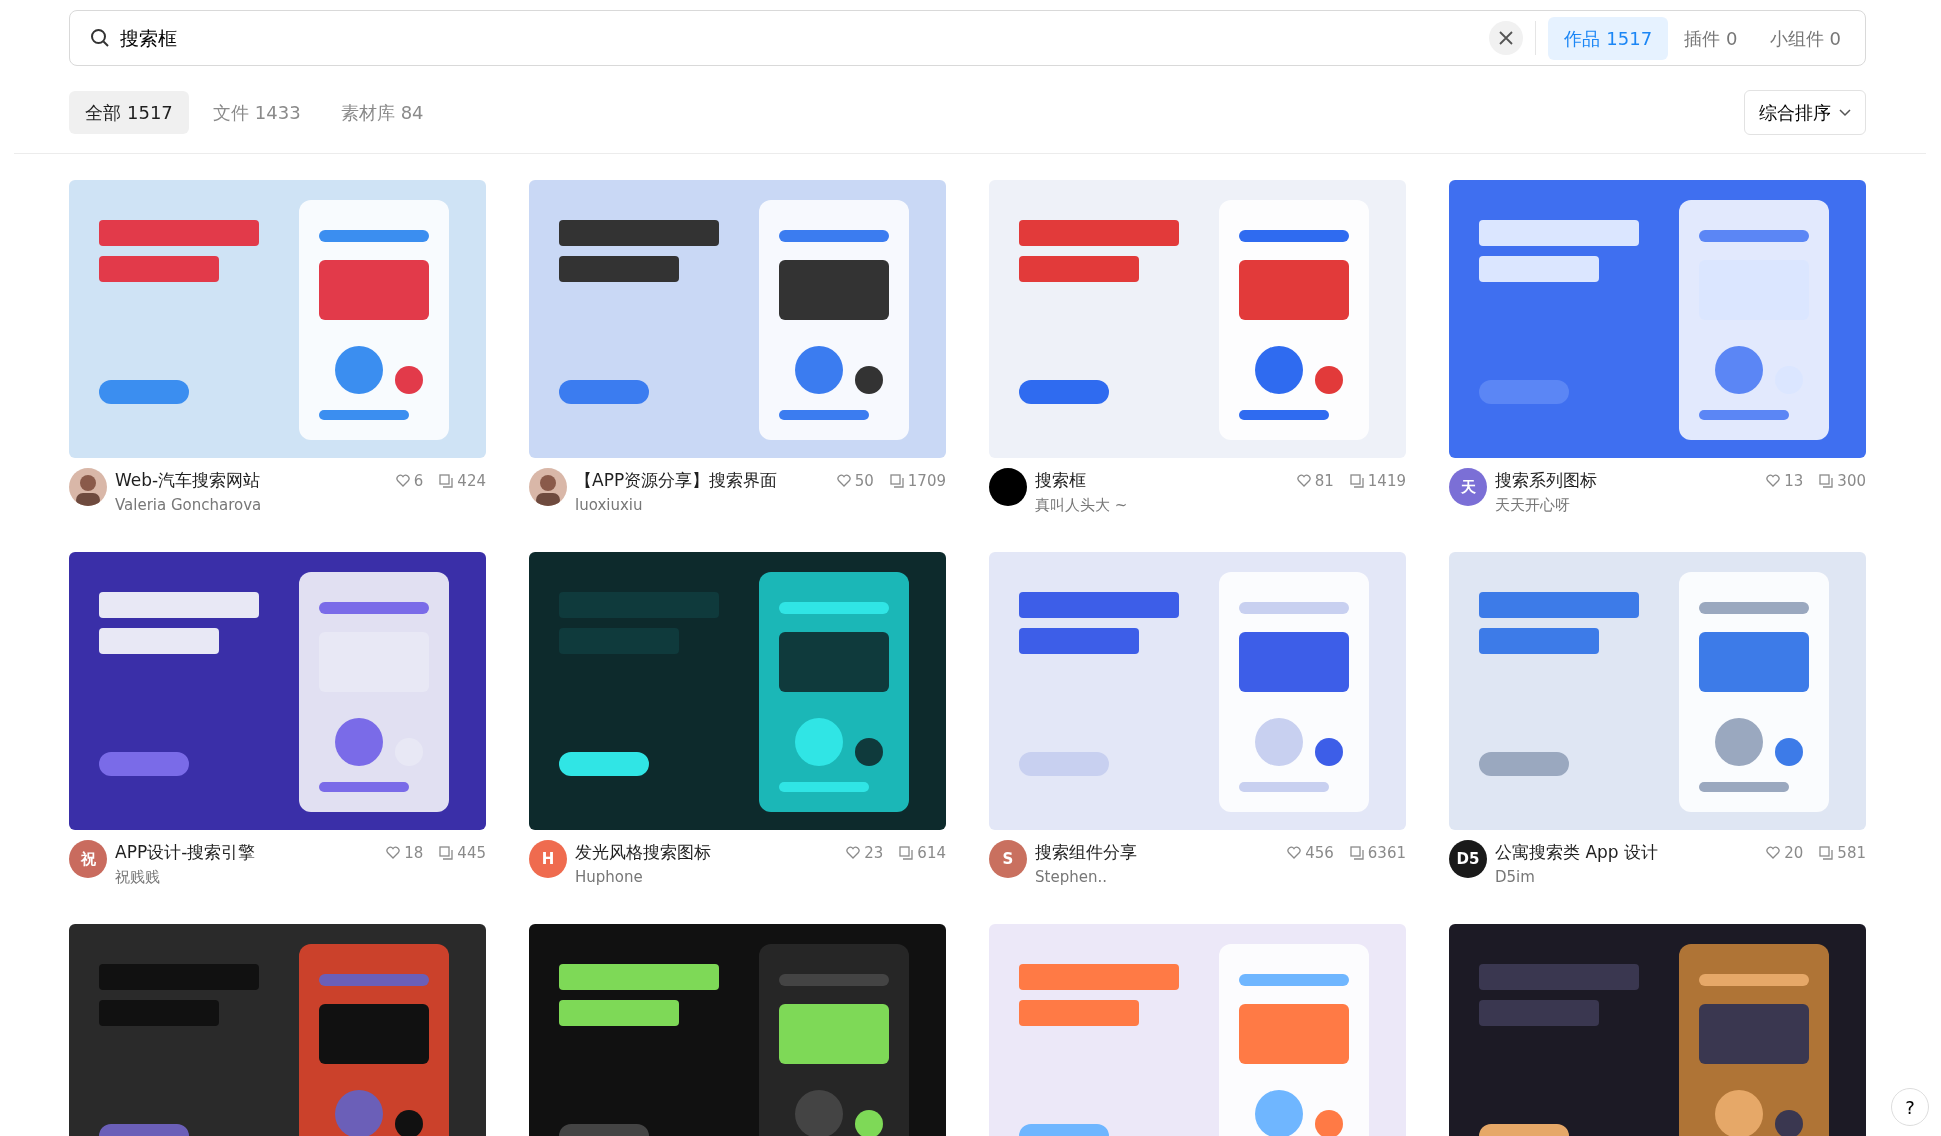  I want to click on search-bar: 搜索框 作品 1517 插件 0 小组件 0, so click(967, 38).